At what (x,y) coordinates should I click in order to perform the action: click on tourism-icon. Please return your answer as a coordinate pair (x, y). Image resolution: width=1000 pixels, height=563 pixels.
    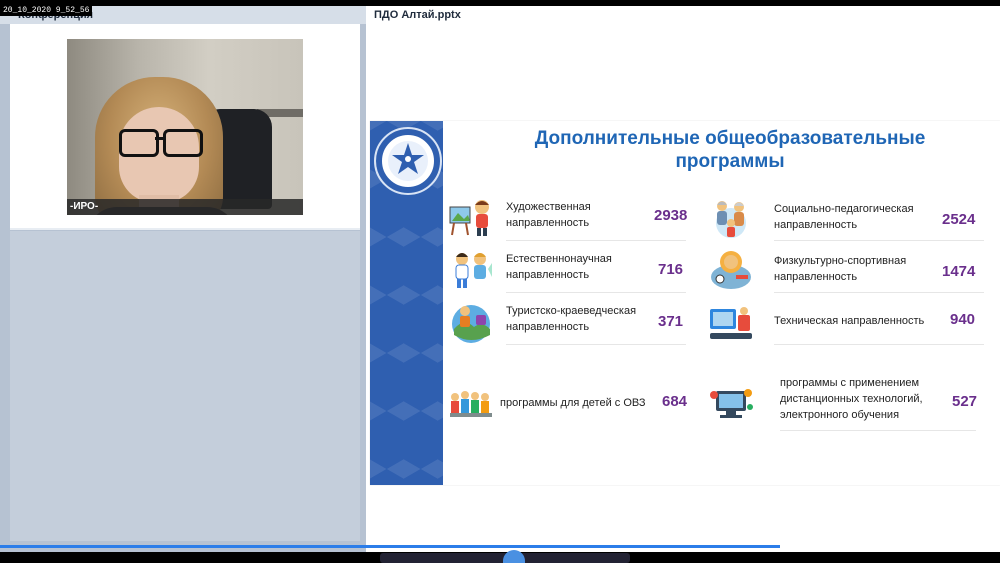
    Looking at the image, I should click on (471, 322).